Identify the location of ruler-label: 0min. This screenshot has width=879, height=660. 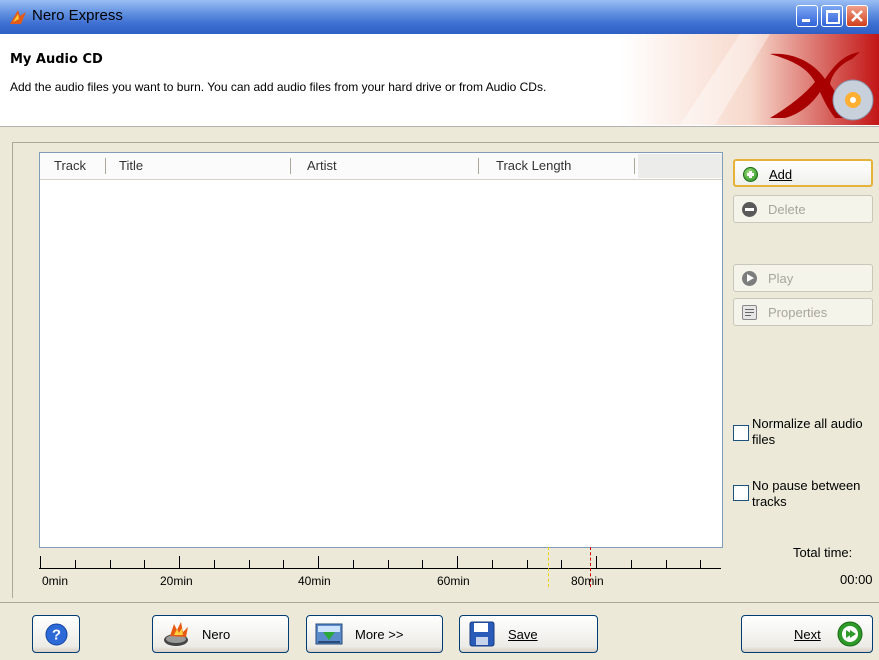
(55, 581).